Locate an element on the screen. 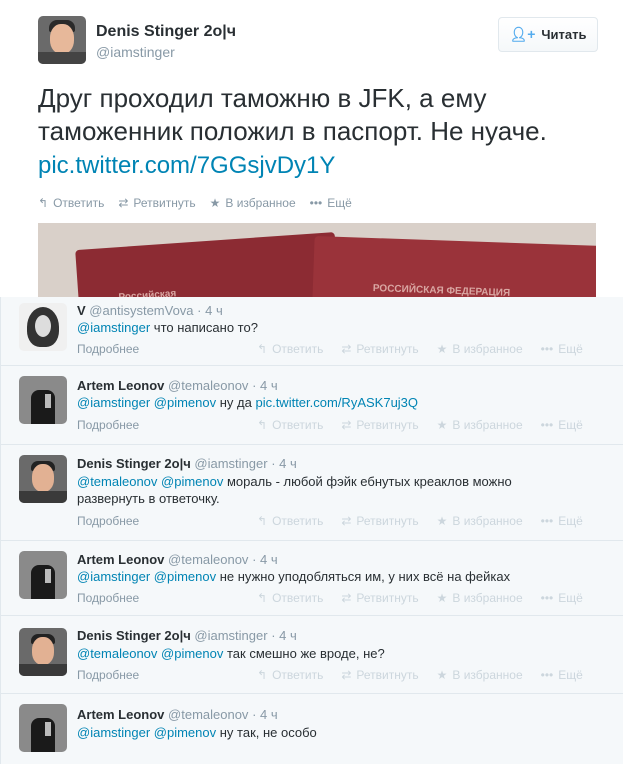 The height and width of the screenshot is (764, 637). reply-text: @iamstinger @pimenov ну так, не особо is located at coordinates (337, 732).